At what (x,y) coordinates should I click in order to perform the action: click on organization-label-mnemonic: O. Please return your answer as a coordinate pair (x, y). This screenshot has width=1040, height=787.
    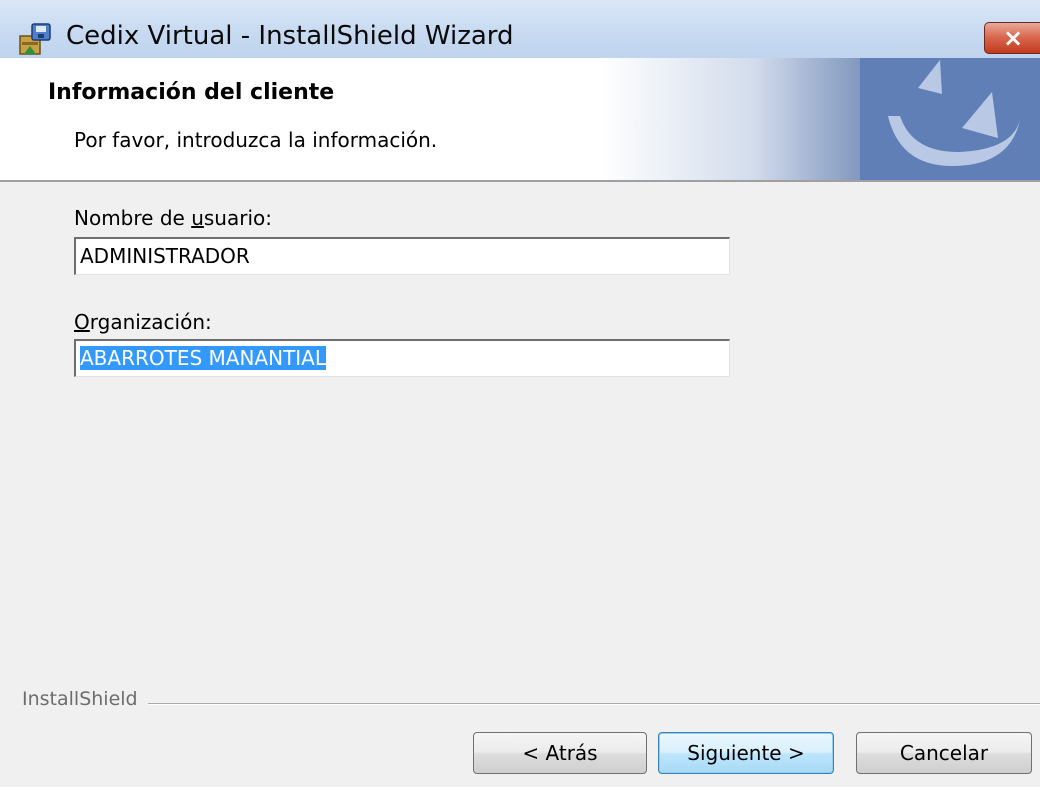
    Looking at the image, I should click on (82, 322).